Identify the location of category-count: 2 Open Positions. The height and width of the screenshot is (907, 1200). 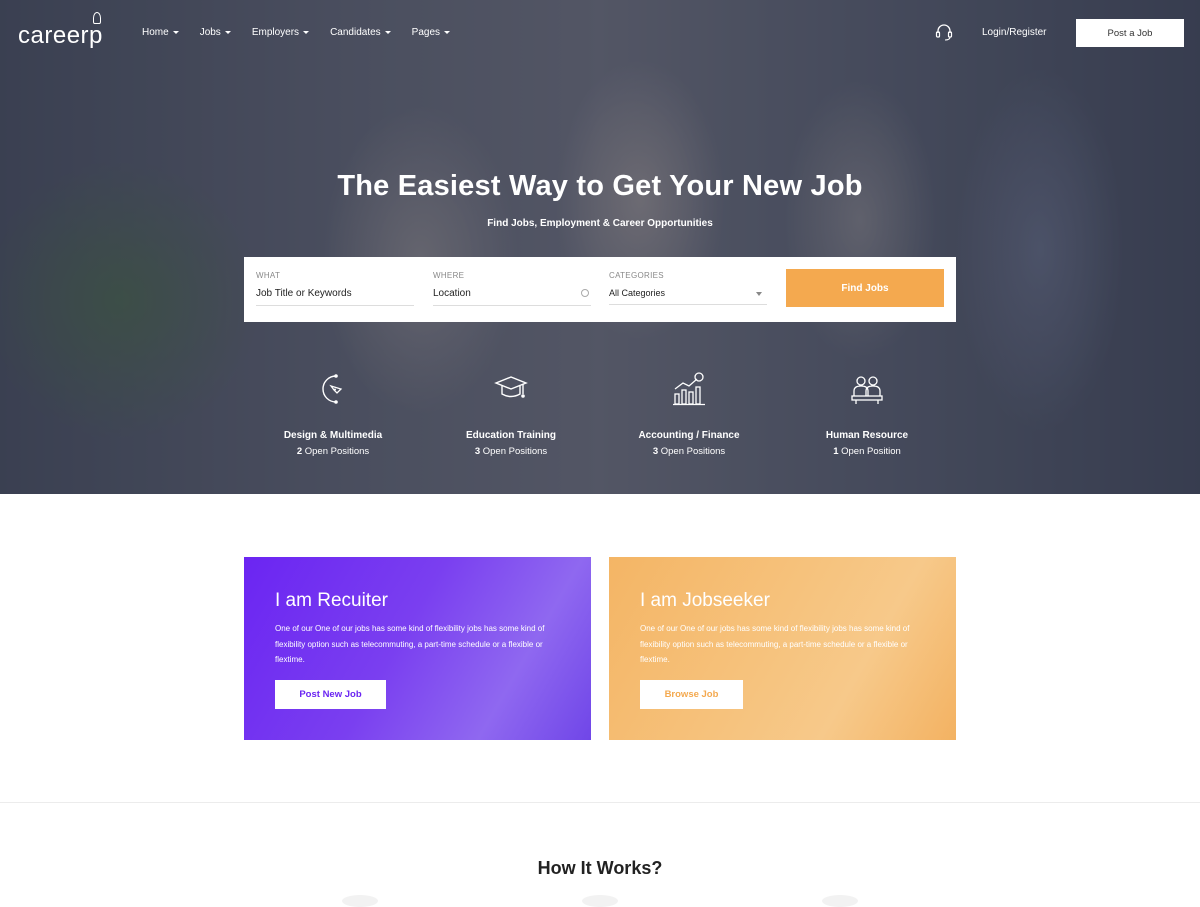
(333, 451).